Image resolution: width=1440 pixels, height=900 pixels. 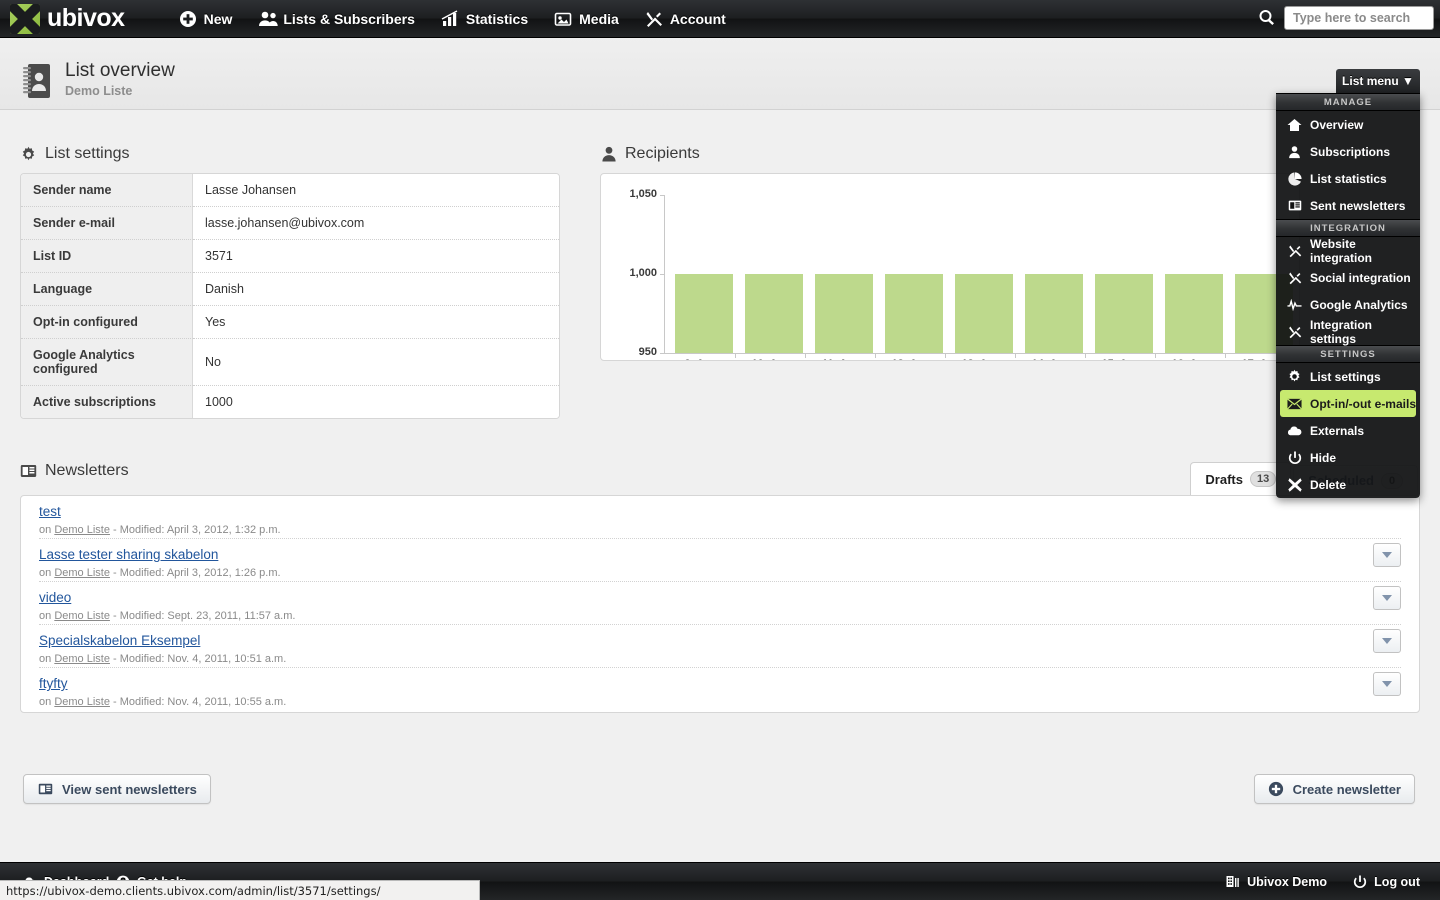 What do you see at coordinates (1348, 205) in the screenshot?
I see `menu-item-sent-newsletters: Sent newsletters` at bounding box center [1348, 205].